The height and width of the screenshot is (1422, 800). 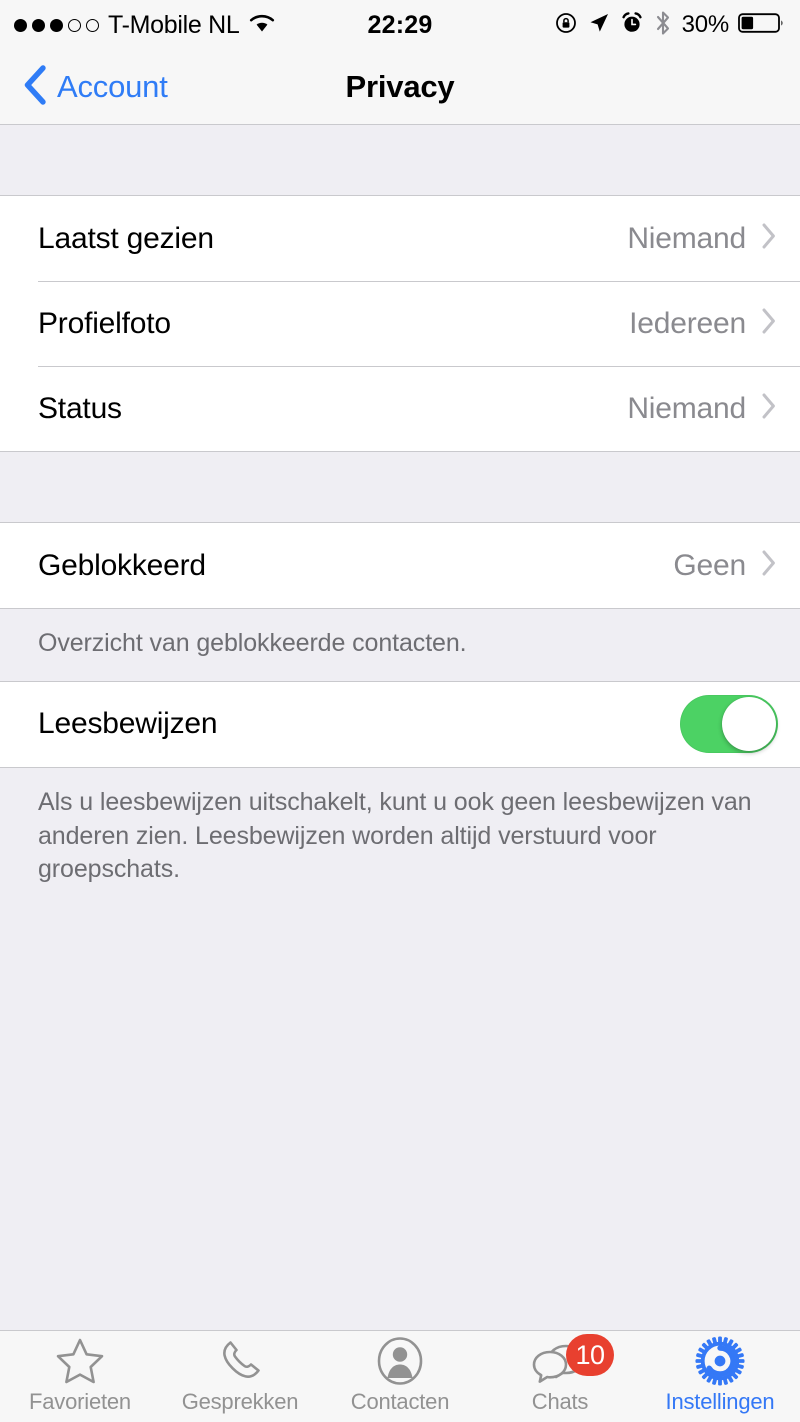 I want to click on tab-label: Chats, so click(x=560, y=1401).